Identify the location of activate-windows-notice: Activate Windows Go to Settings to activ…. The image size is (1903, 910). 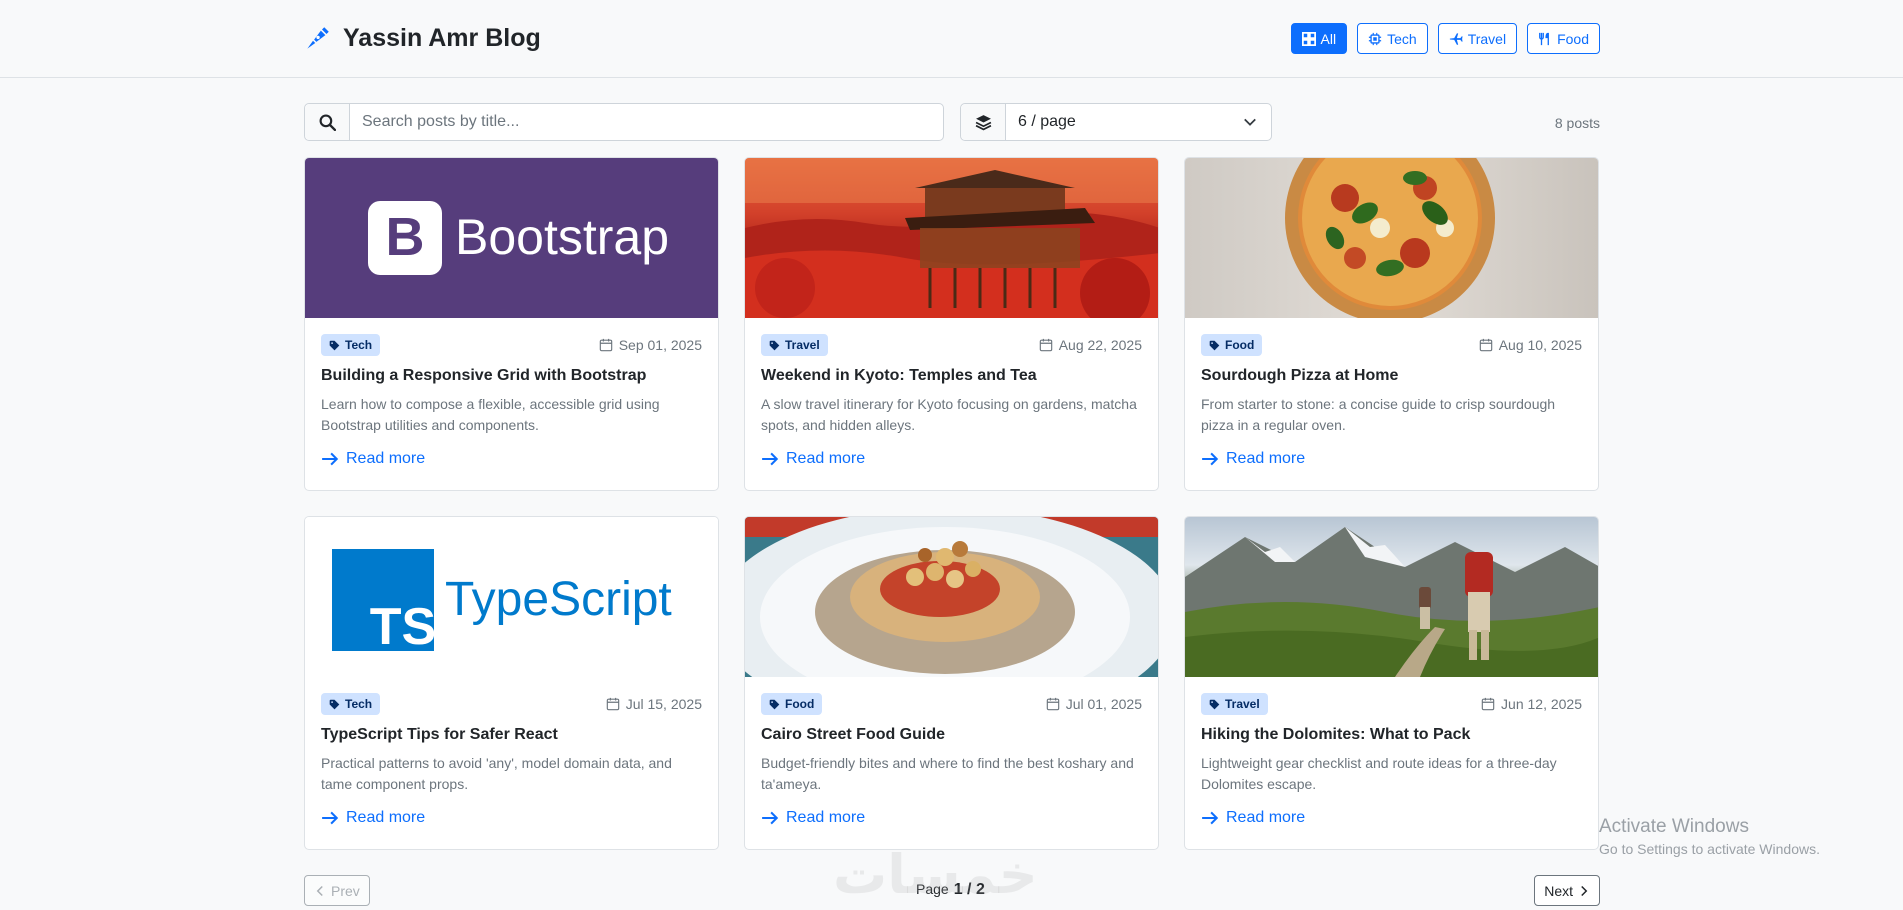
(1709, 836).